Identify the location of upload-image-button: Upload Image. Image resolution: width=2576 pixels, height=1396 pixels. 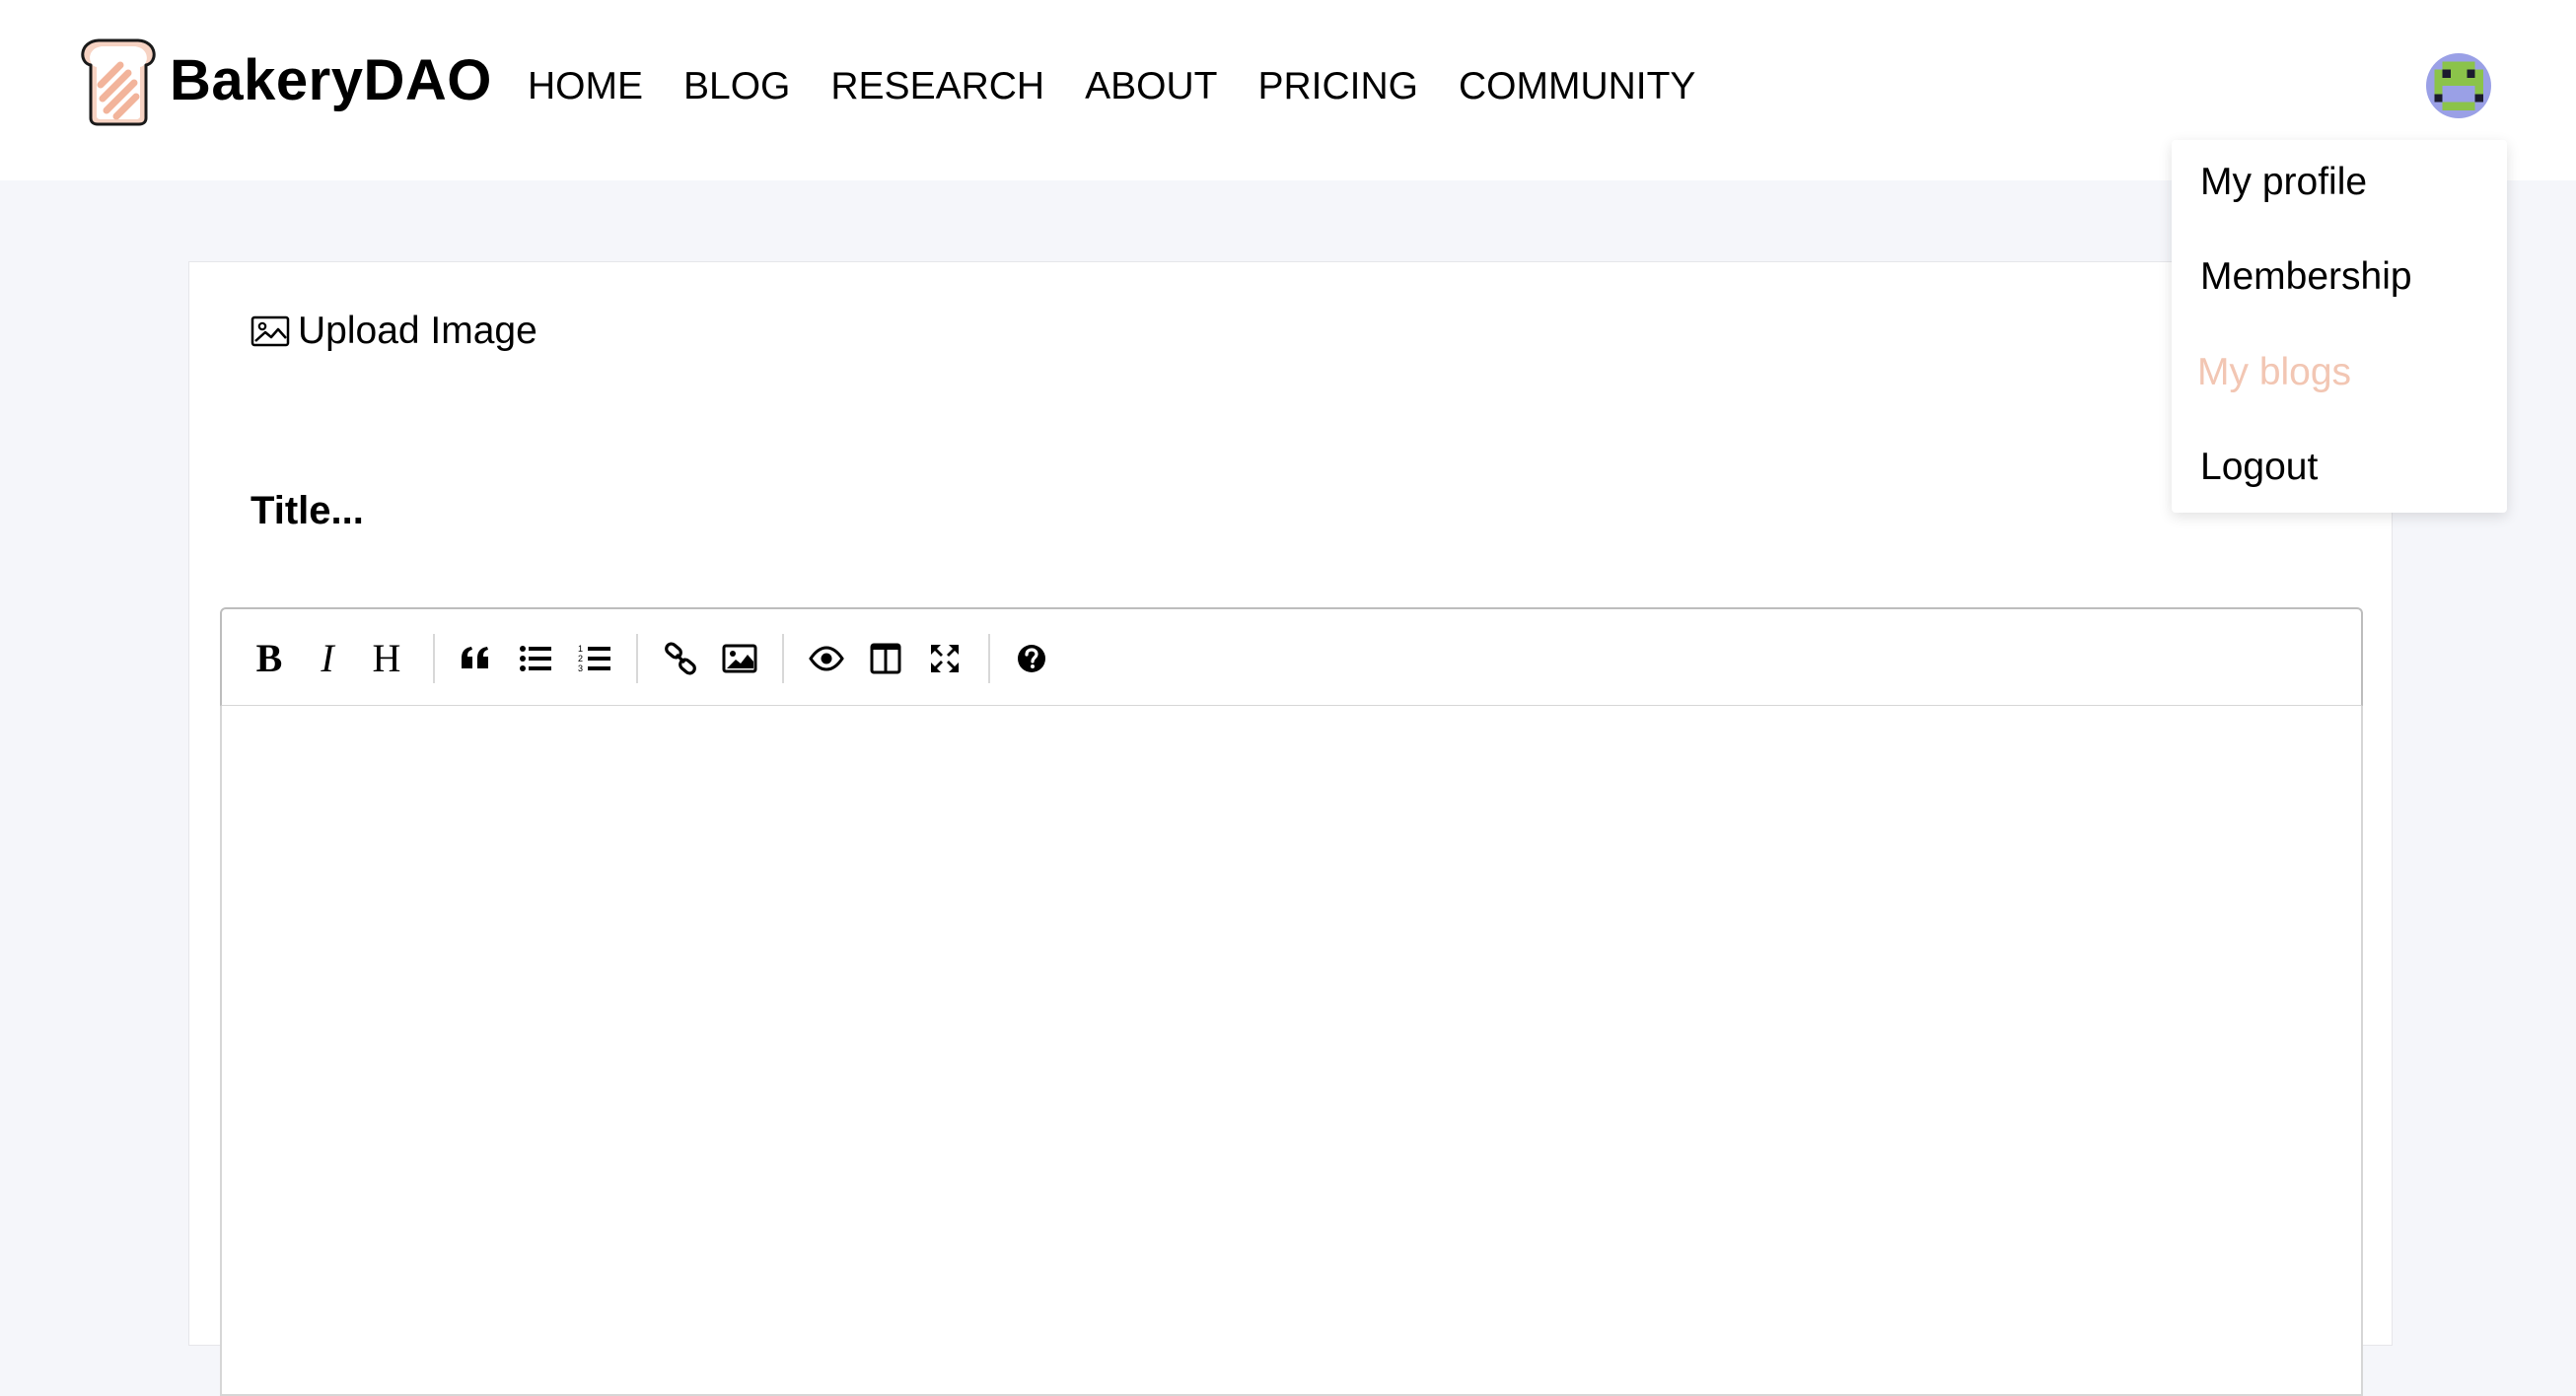
(393, 331).